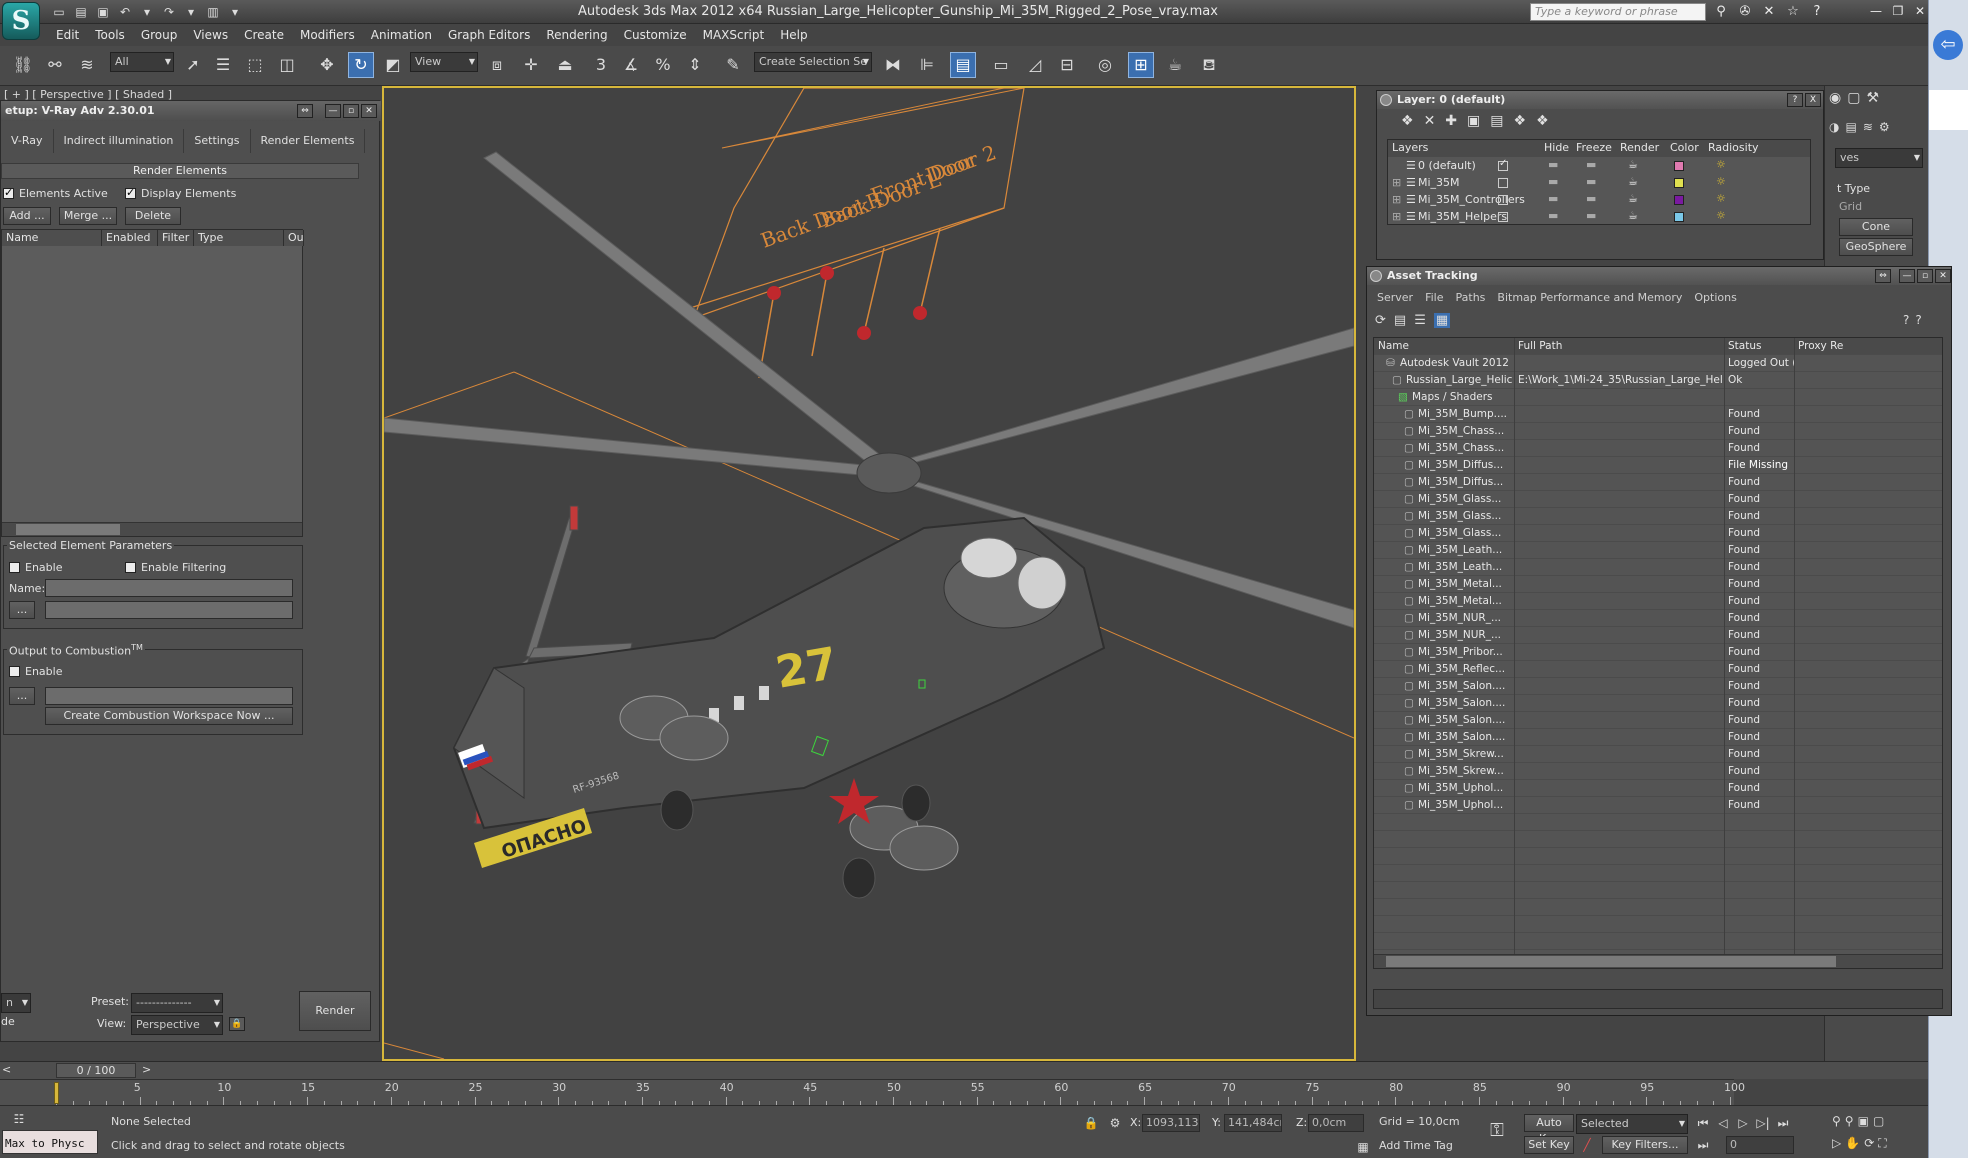  Describe the element at coordinates (1883, 276) in the screenshot. I see `asset-pin-icon: ⇔` at that location.